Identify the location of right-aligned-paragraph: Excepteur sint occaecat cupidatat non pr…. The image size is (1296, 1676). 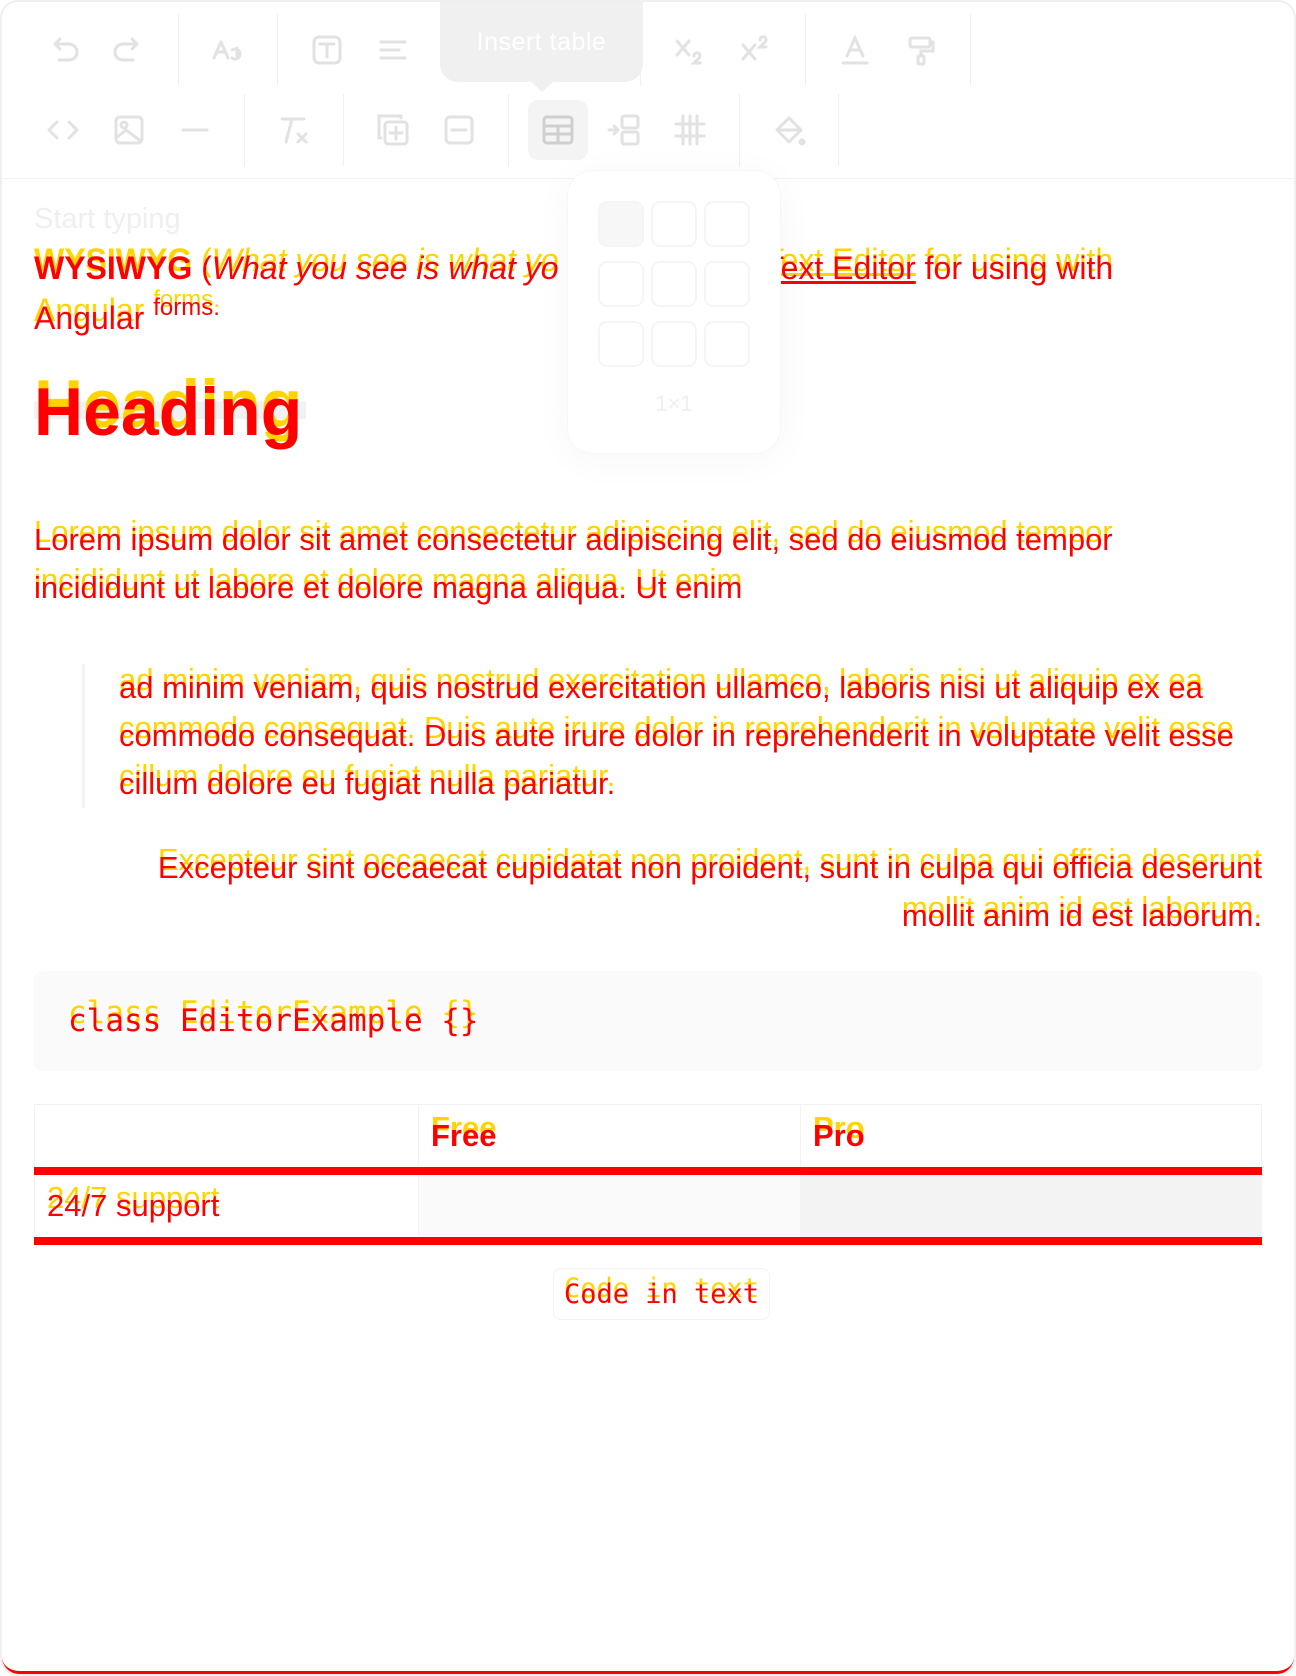
(692, 892).